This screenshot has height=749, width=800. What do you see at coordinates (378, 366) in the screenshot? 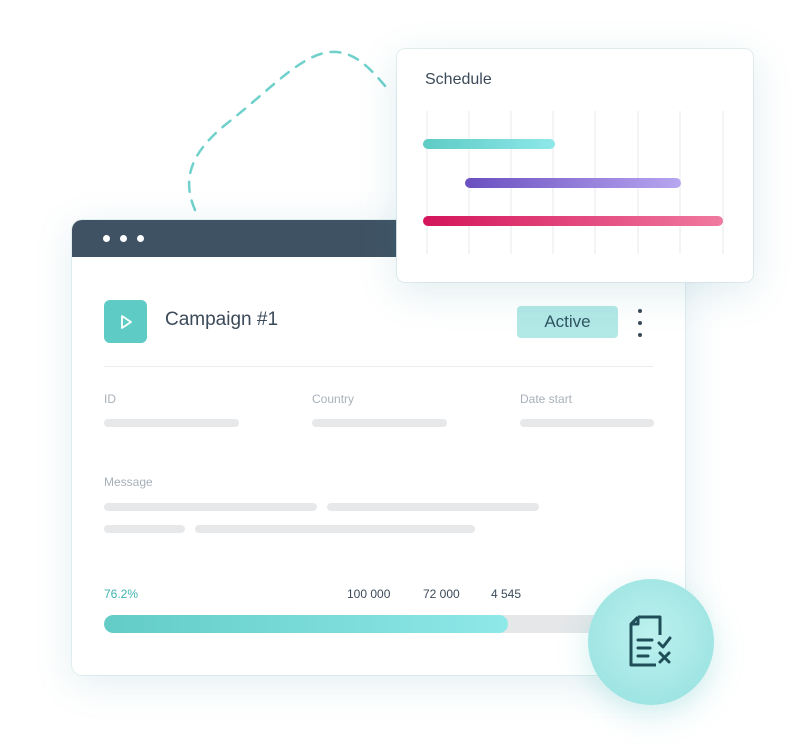
I see `divider` at bounding box center [378, 366].